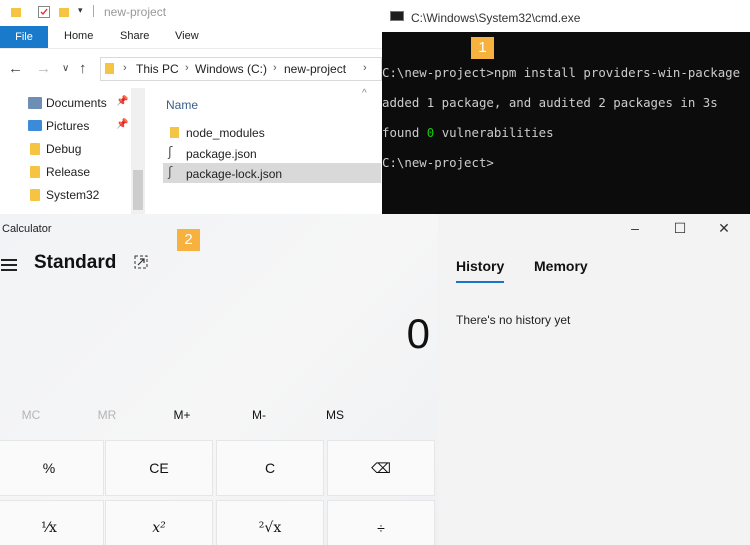  What do you see at coordinates (134, 36) in the screenshot?
I see `tab-share: Share` at bounding box center [134, 36].